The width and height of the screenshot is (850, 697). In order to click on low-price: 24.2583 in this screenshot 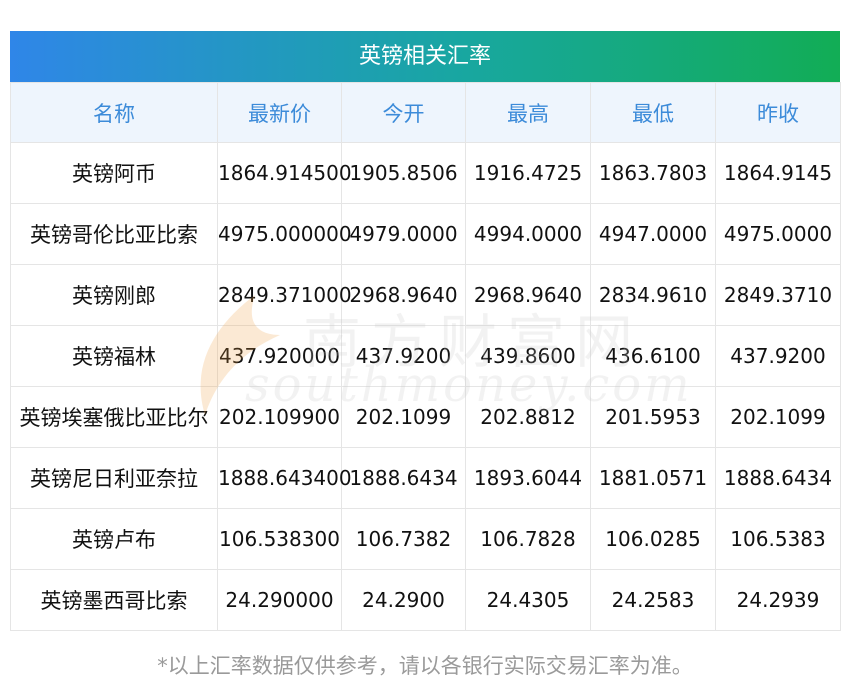, I will do `click(653, 600)`.